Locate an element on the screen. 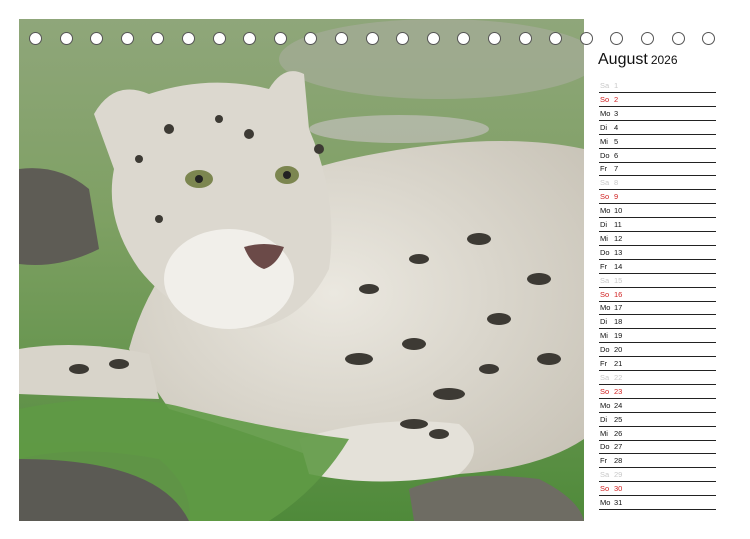  day-number: 28 is located at coordinates (618, 461).